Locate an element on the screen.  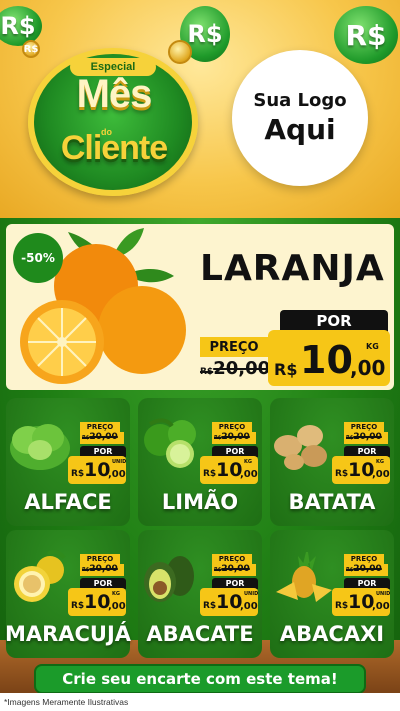
logo-line2: Aqui is located at coordinates (300, 129).